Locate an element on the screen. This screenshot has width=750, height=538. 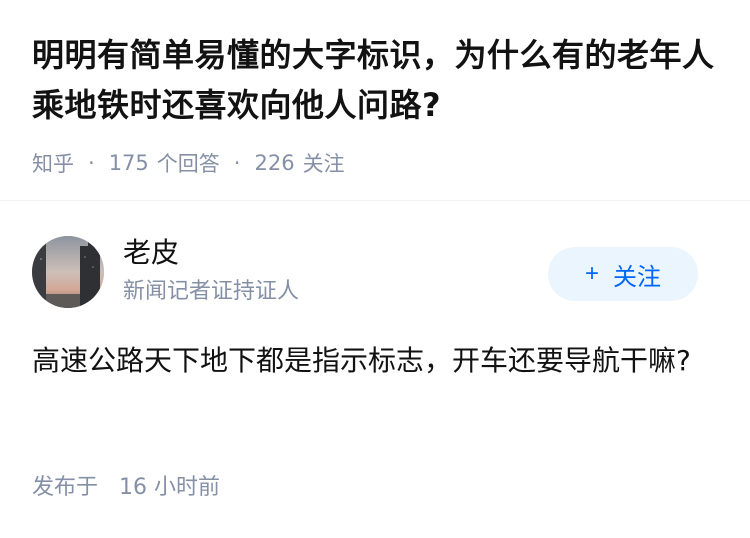
publish-time: 16 小时前 is located at coordinates (170, 487).